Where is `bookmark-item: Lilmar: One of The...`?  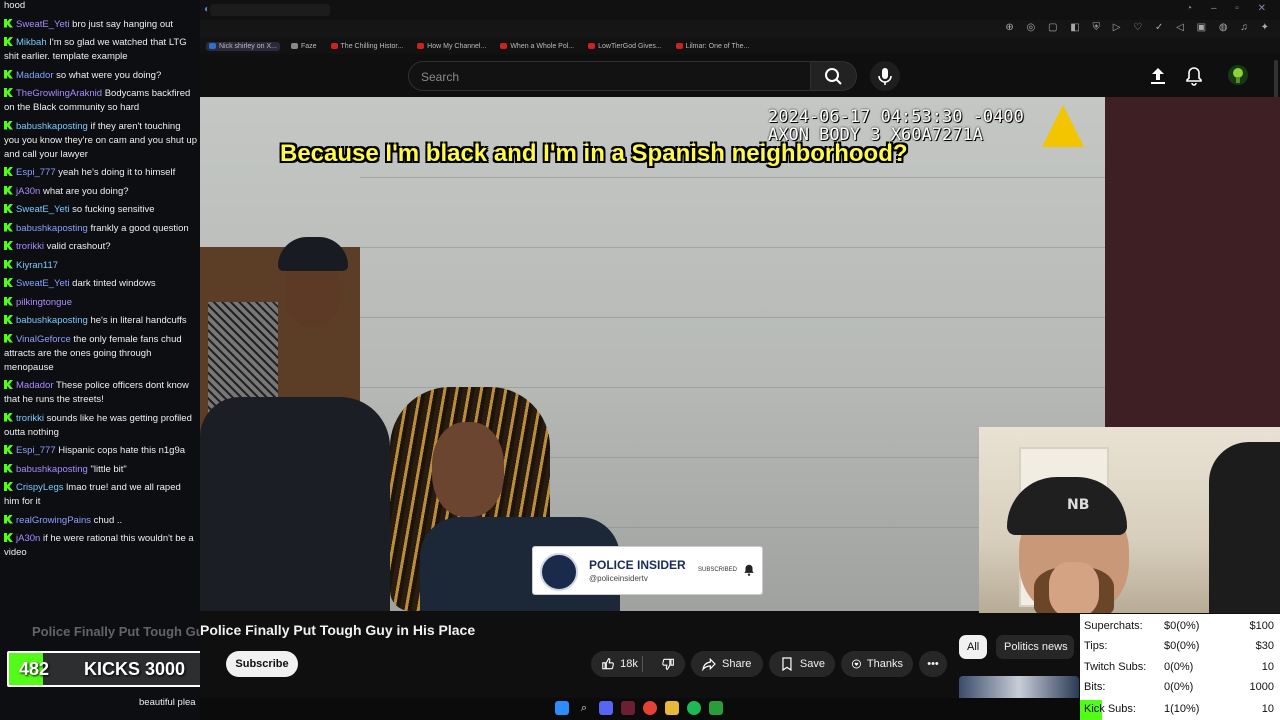
bookmark-item: Lilmar: One of The... is located at coordinates (713, 46).